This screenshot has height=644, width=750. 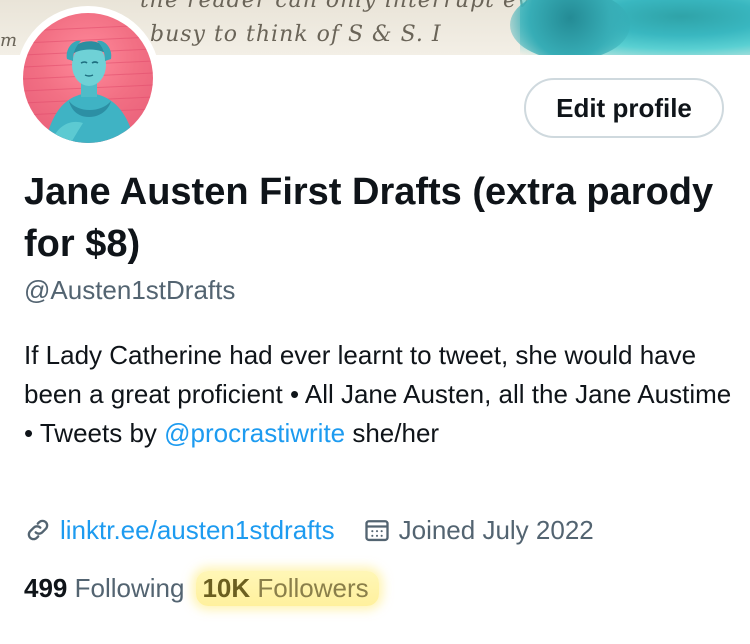 I want to click on calendar-icon, so click(x=377, y=530).